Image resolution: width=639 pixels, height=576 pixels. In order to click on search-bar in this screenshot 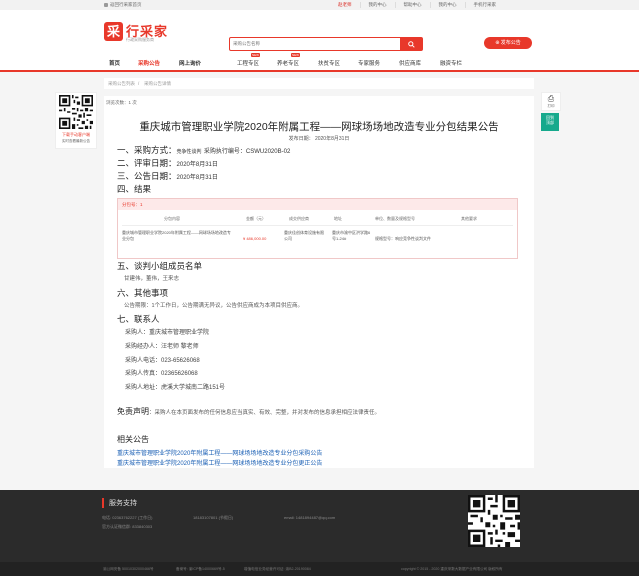, I will do `click(326, 44)`.